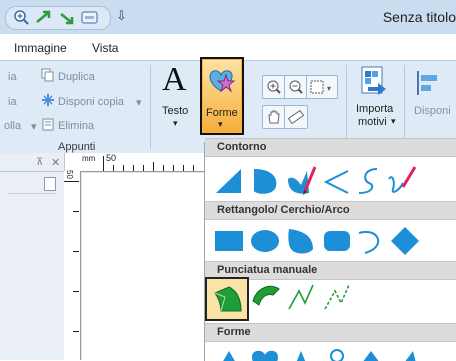 This screenshot has width=456, height=361. What do you see at coordinates (301, 241) in the screenshot?
I see `fan-shape` at bounding box center [301, 241].